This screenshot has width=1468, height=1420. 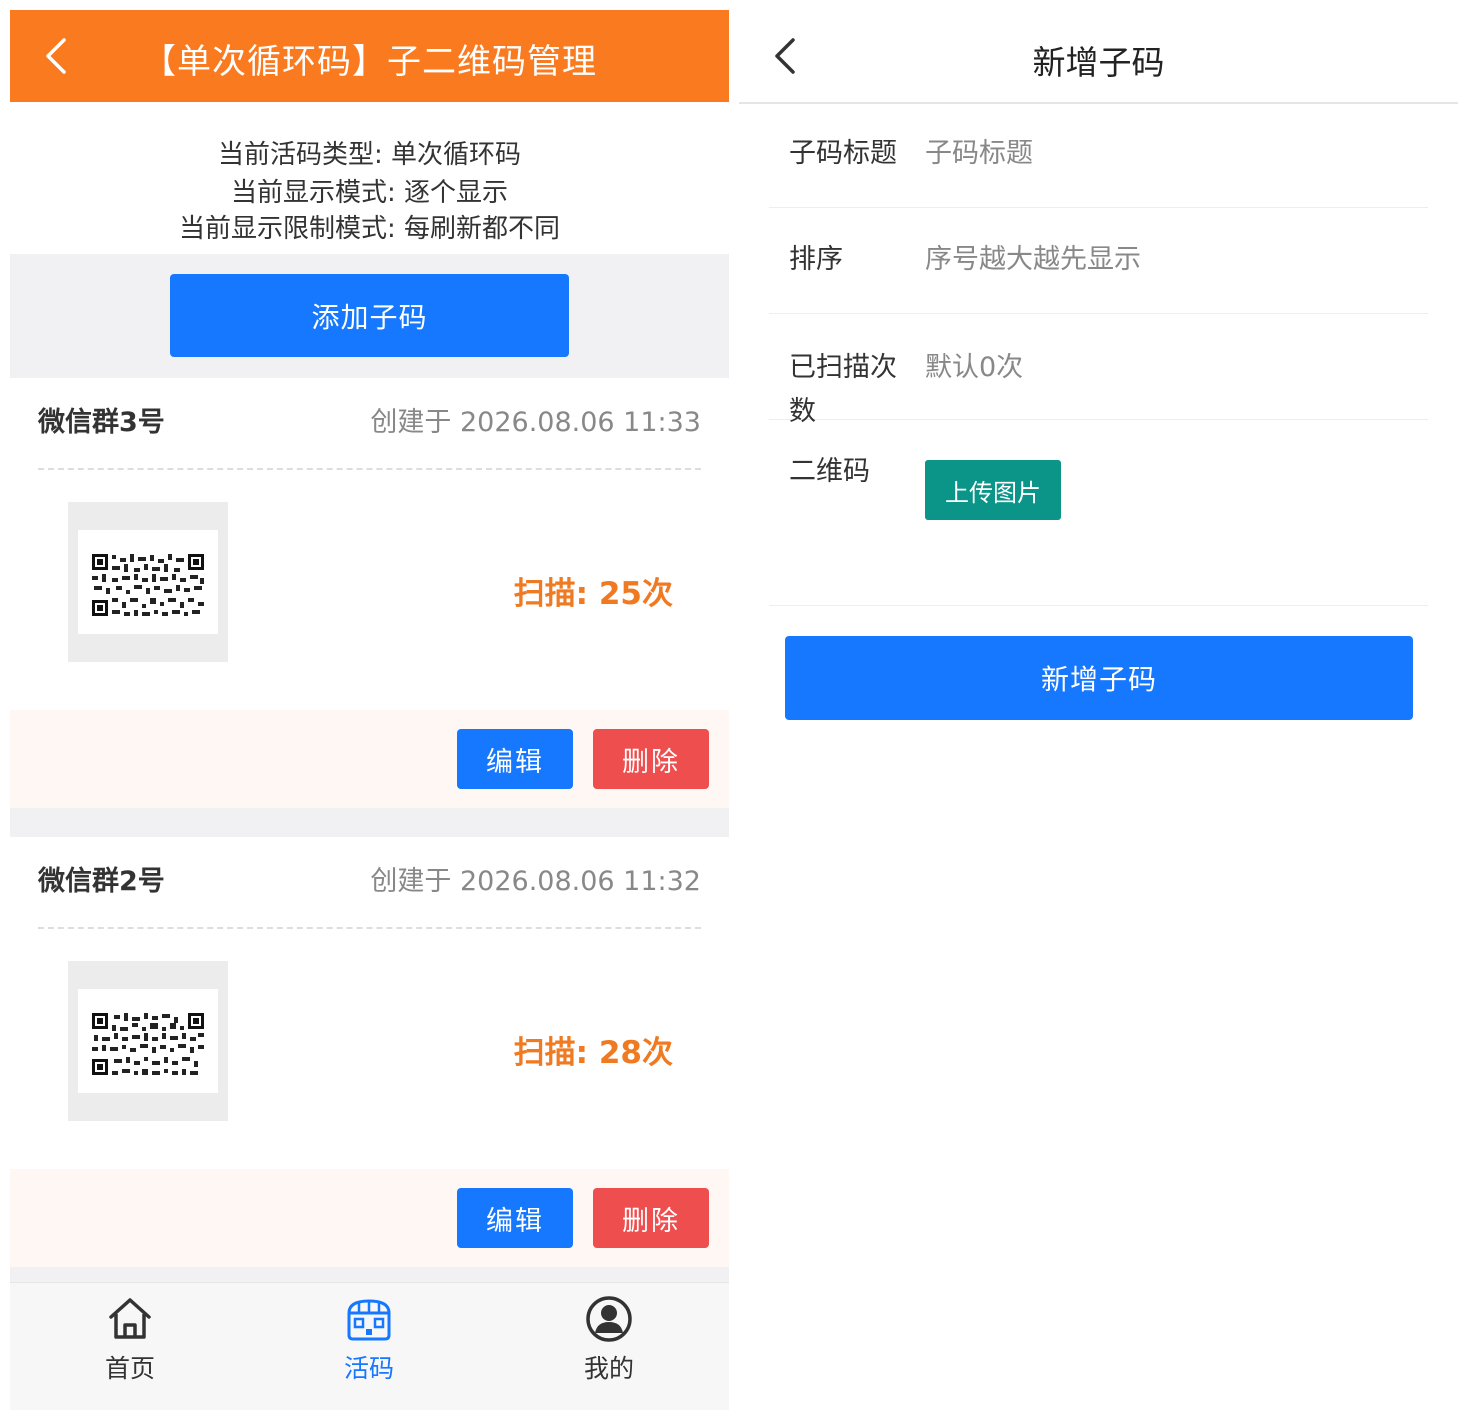 What do you see at coordinates (130, 1318) in the screenshot?
I see `home-icon` at bounding box center [130, 1318].